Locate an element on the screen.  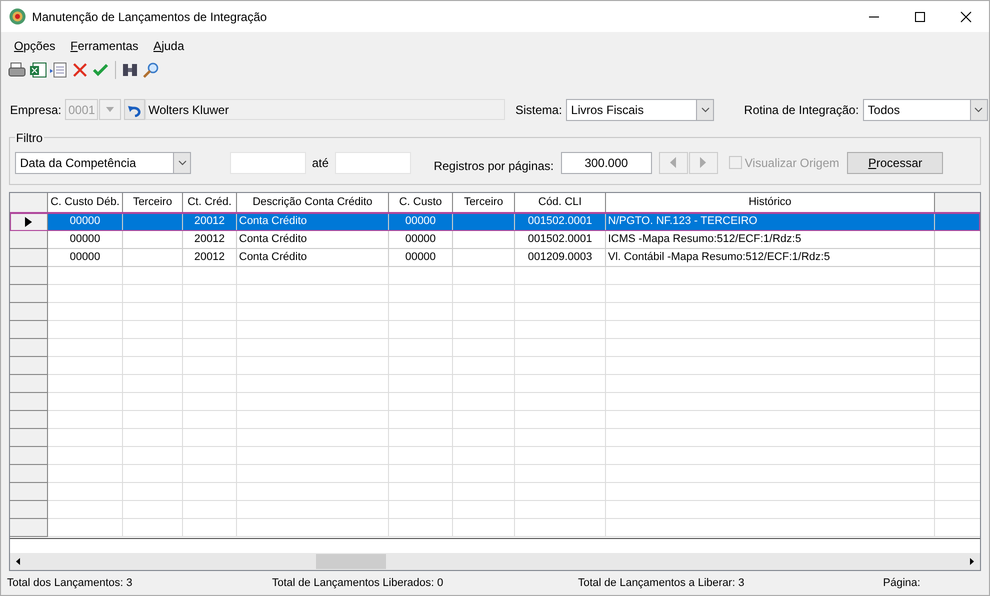
column-header: Histórico is located at coordinates (770, 203).